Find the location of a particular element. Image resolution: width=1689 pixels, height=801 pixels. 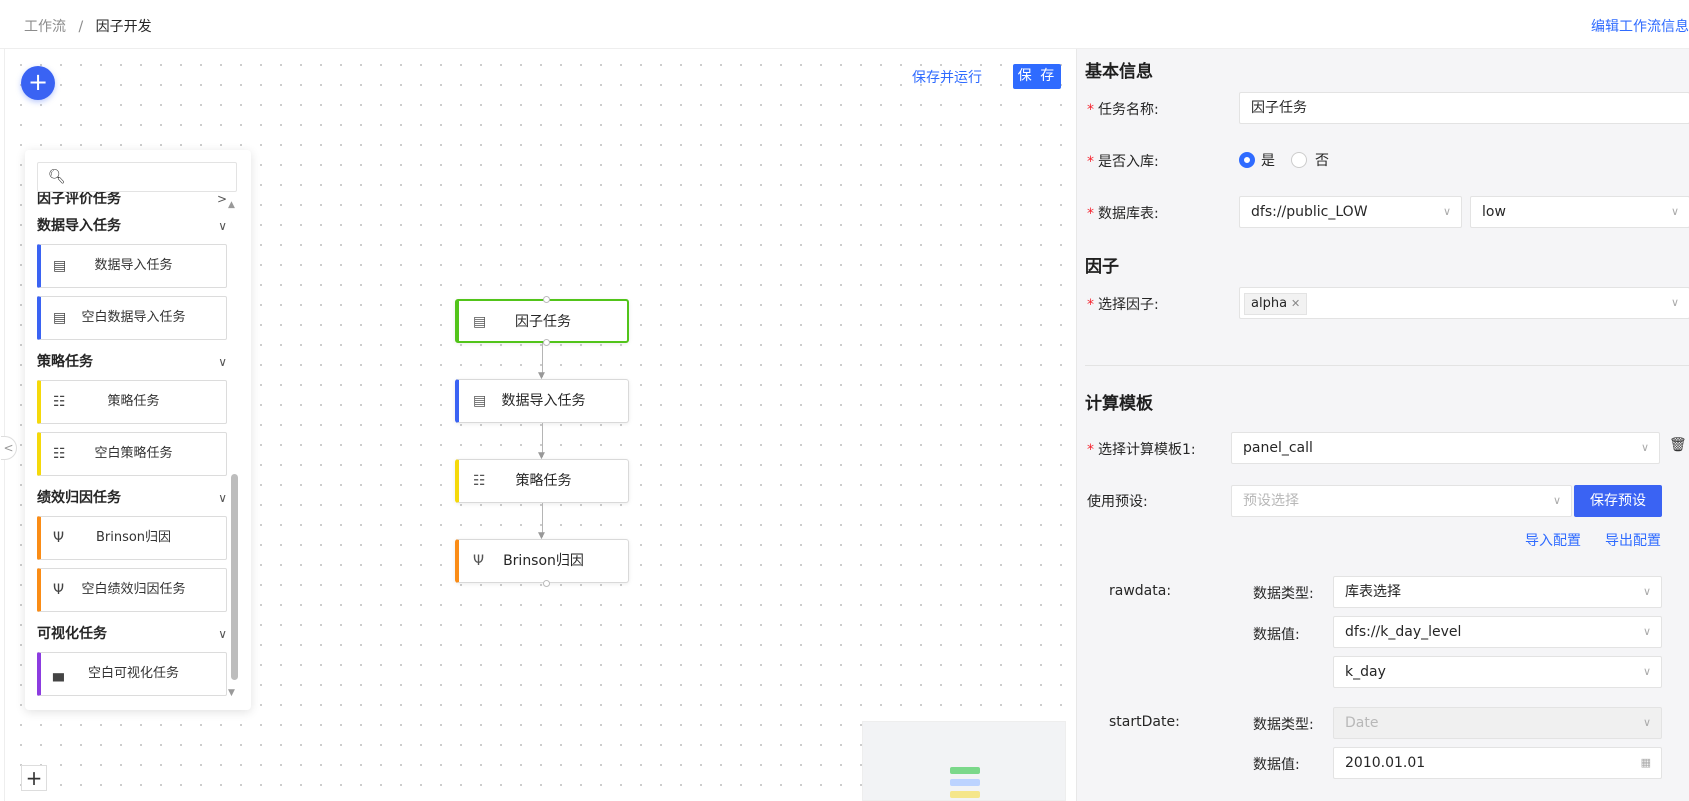

palette-item-blank-attribution: Ψ 空白绩效归因任务 is located at coordinates (132, 590).